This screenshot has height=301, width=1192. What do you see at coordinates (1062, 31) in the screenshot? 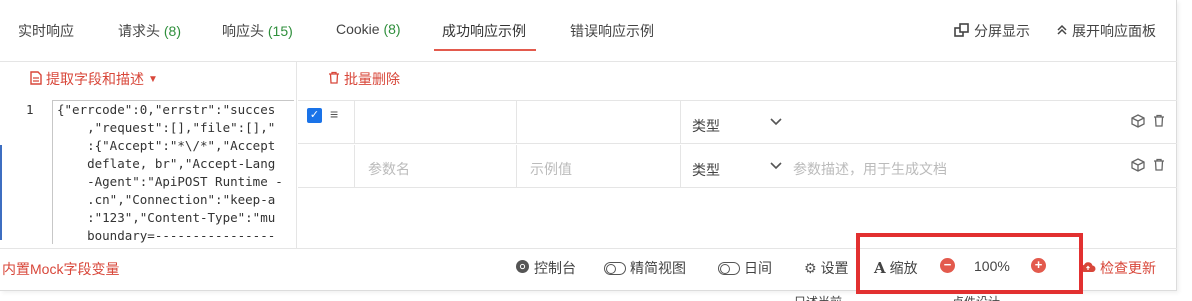
I see `chevrons-up-icon` at bounding box center [1062, 31].